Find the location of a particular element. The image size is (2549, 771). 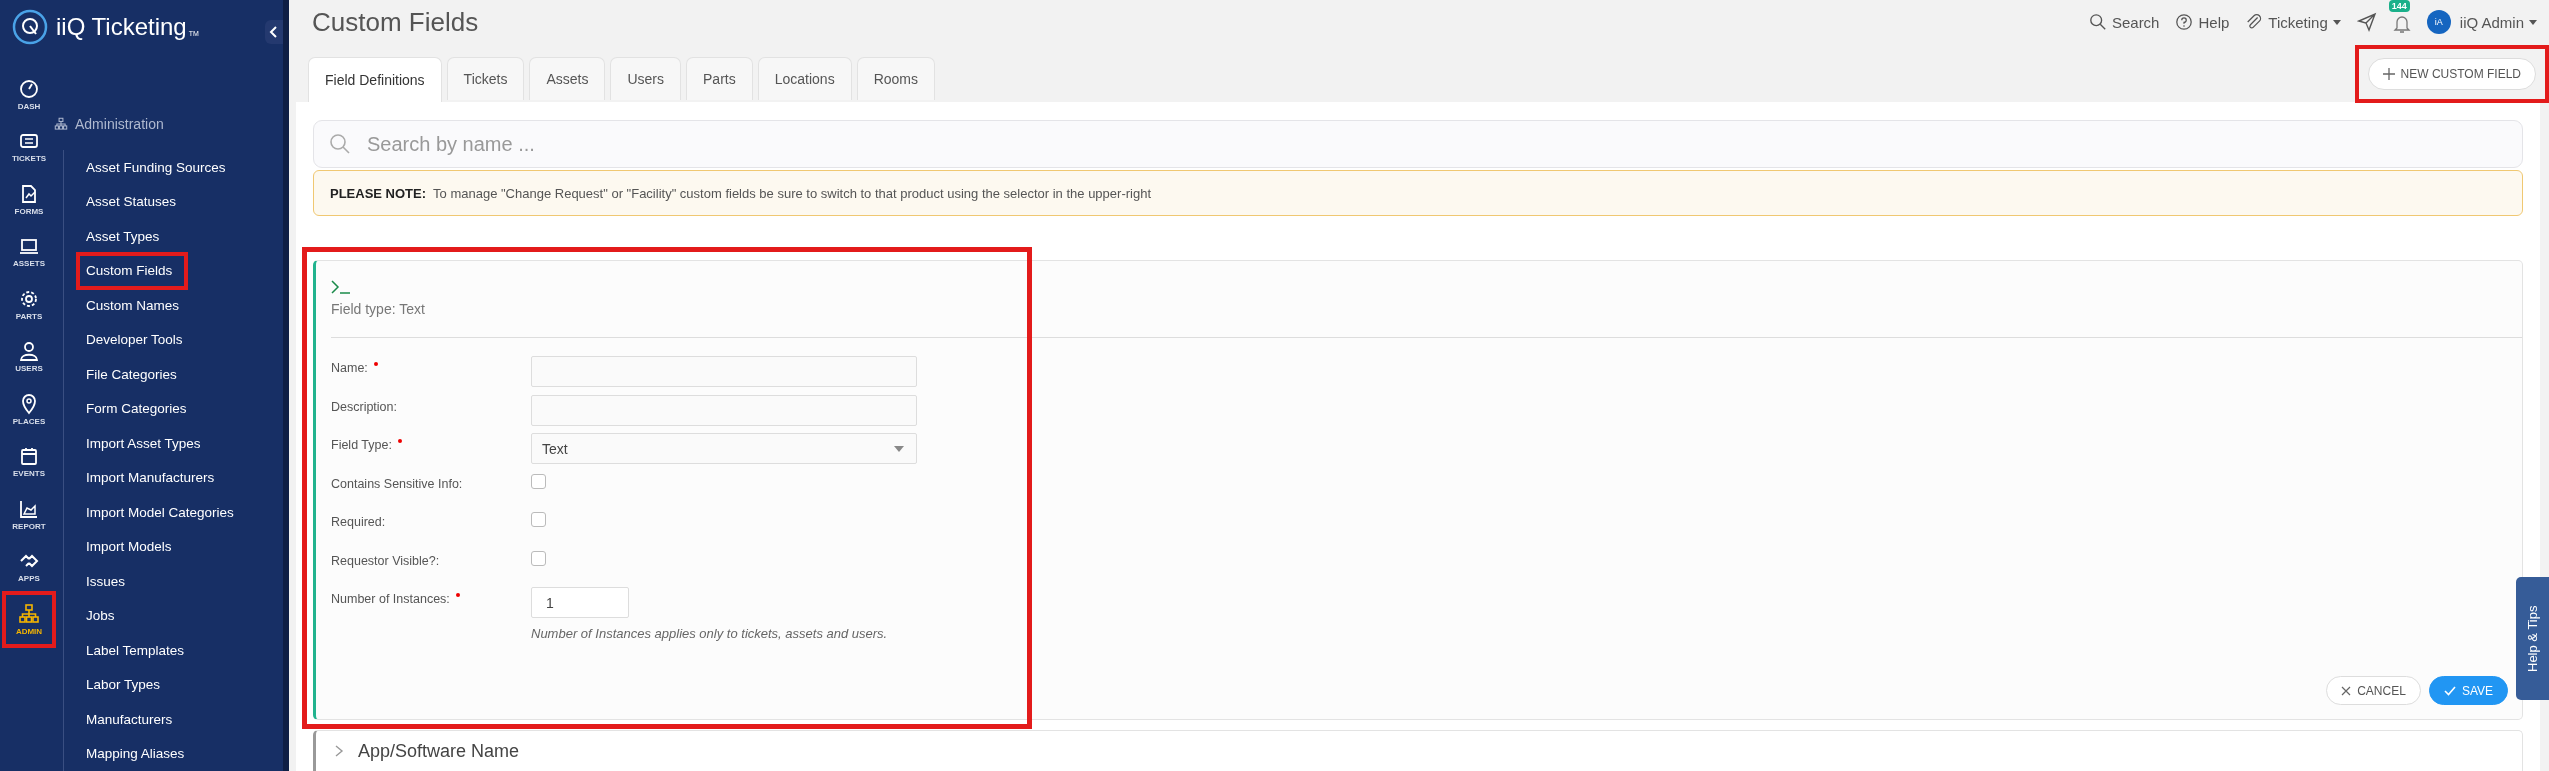

tab: Field Definitions is located at coordinates (375, 79).